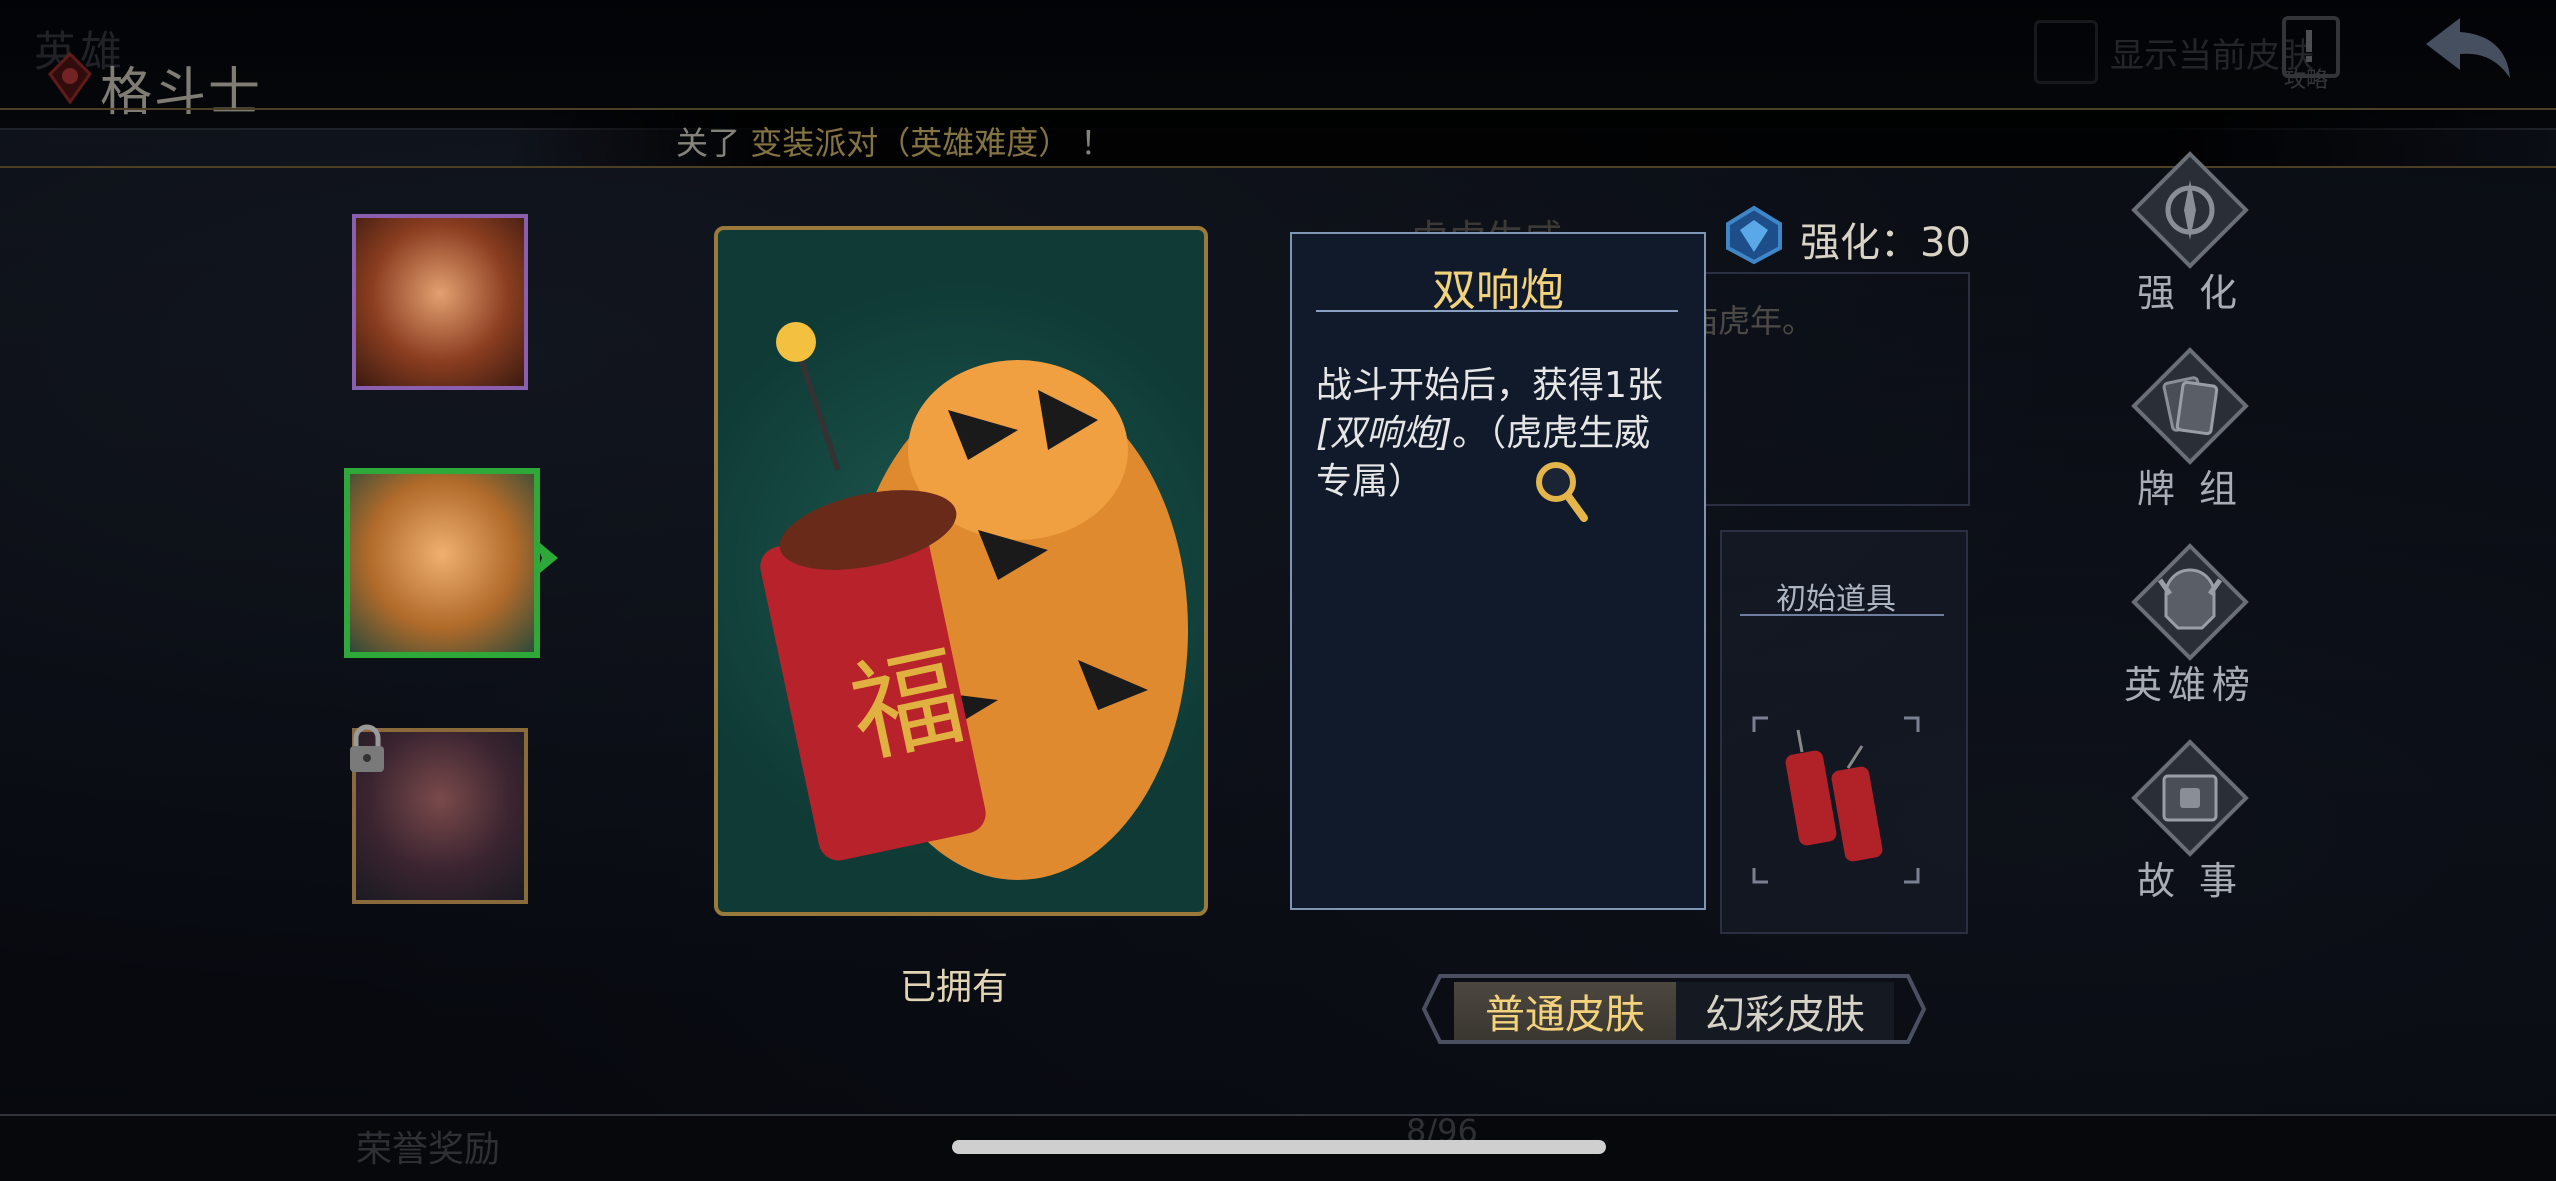  What do you see at coordinates (1565, 1011) in the screenshot?
I see `tab-normal-skin: 普通皮肤` at bounding box center [1565, 1011].